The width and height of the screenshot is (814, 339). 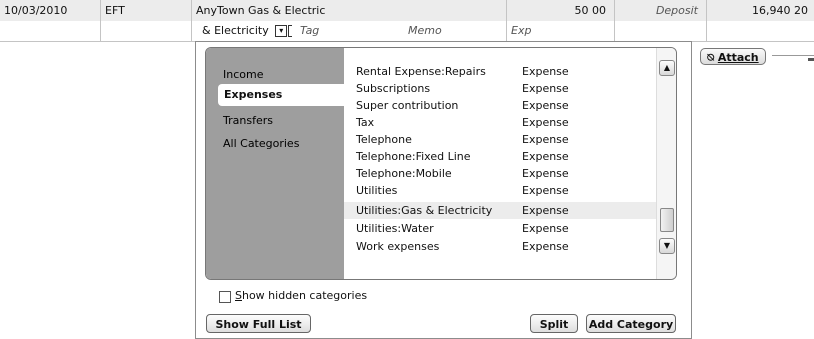 I want to click on category-row: Telephone:Fixed Line Expense, so click(x=500, y=156).